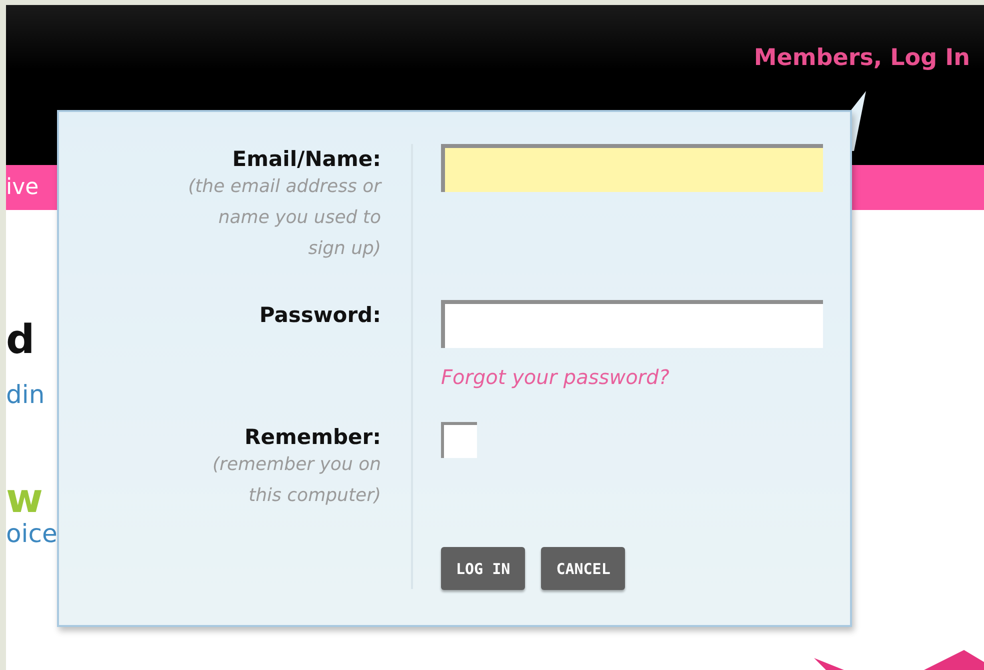 This screenshot has width=984, height=670. I want to click on email-field, so click(632, 168).